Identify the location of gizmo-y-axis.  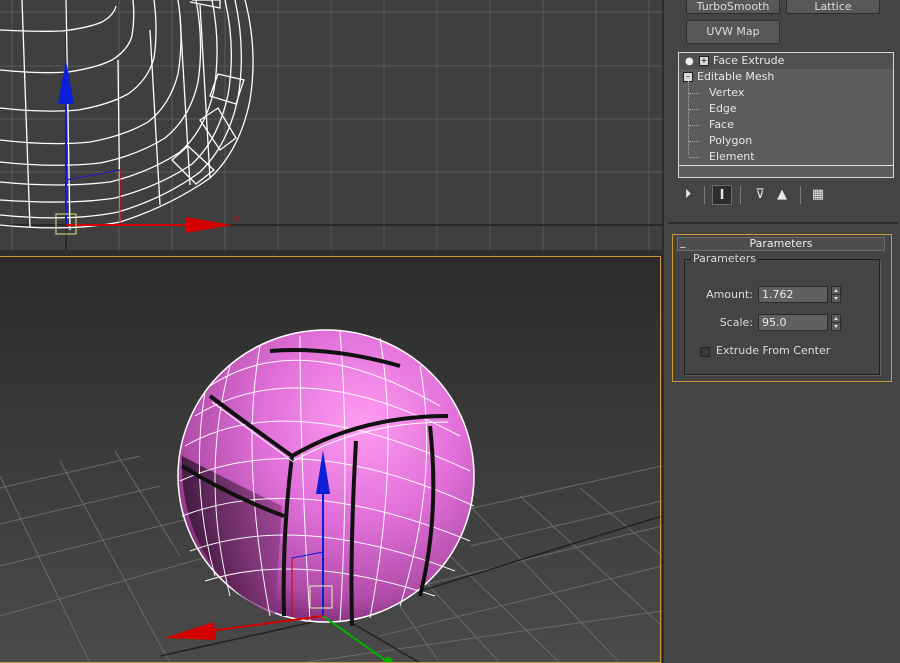
(354, 638).